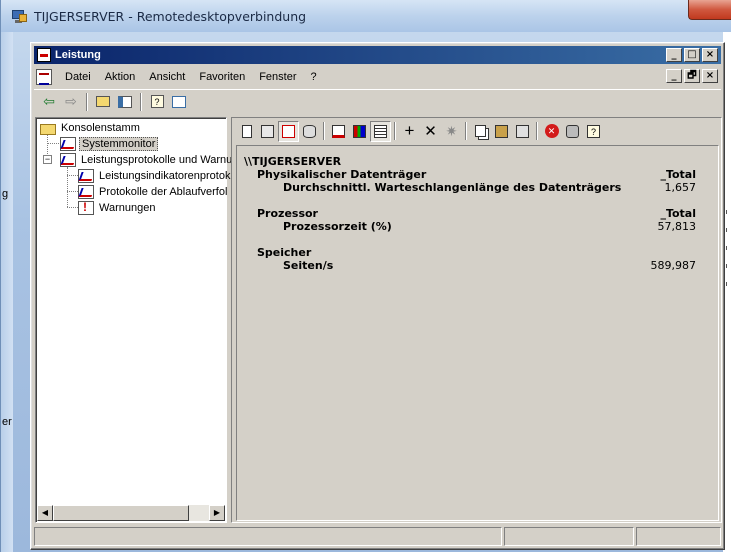 The width and height of the screenshot is (731, 552). Describe the element at coordinates (44, 55) in the screenshot. I see `performance-icon` at that location.